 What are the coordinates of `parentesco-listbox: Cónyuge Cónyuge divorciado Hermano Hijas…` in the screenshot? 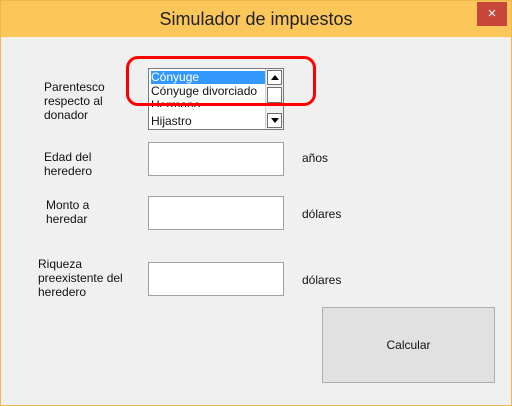 It's located at (216, 99).